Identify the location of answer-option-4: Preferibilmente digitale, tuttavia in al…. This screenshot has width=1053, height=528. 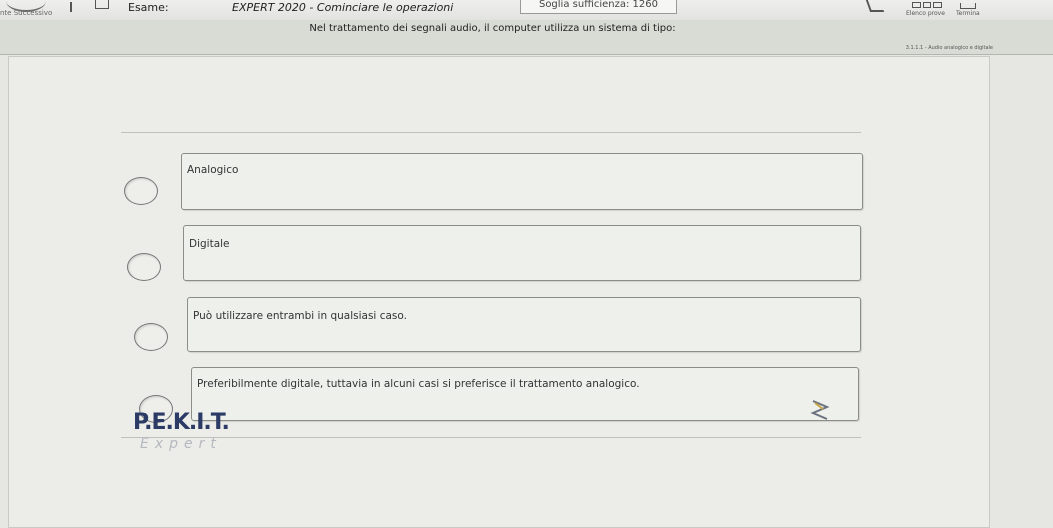
(525, 394).